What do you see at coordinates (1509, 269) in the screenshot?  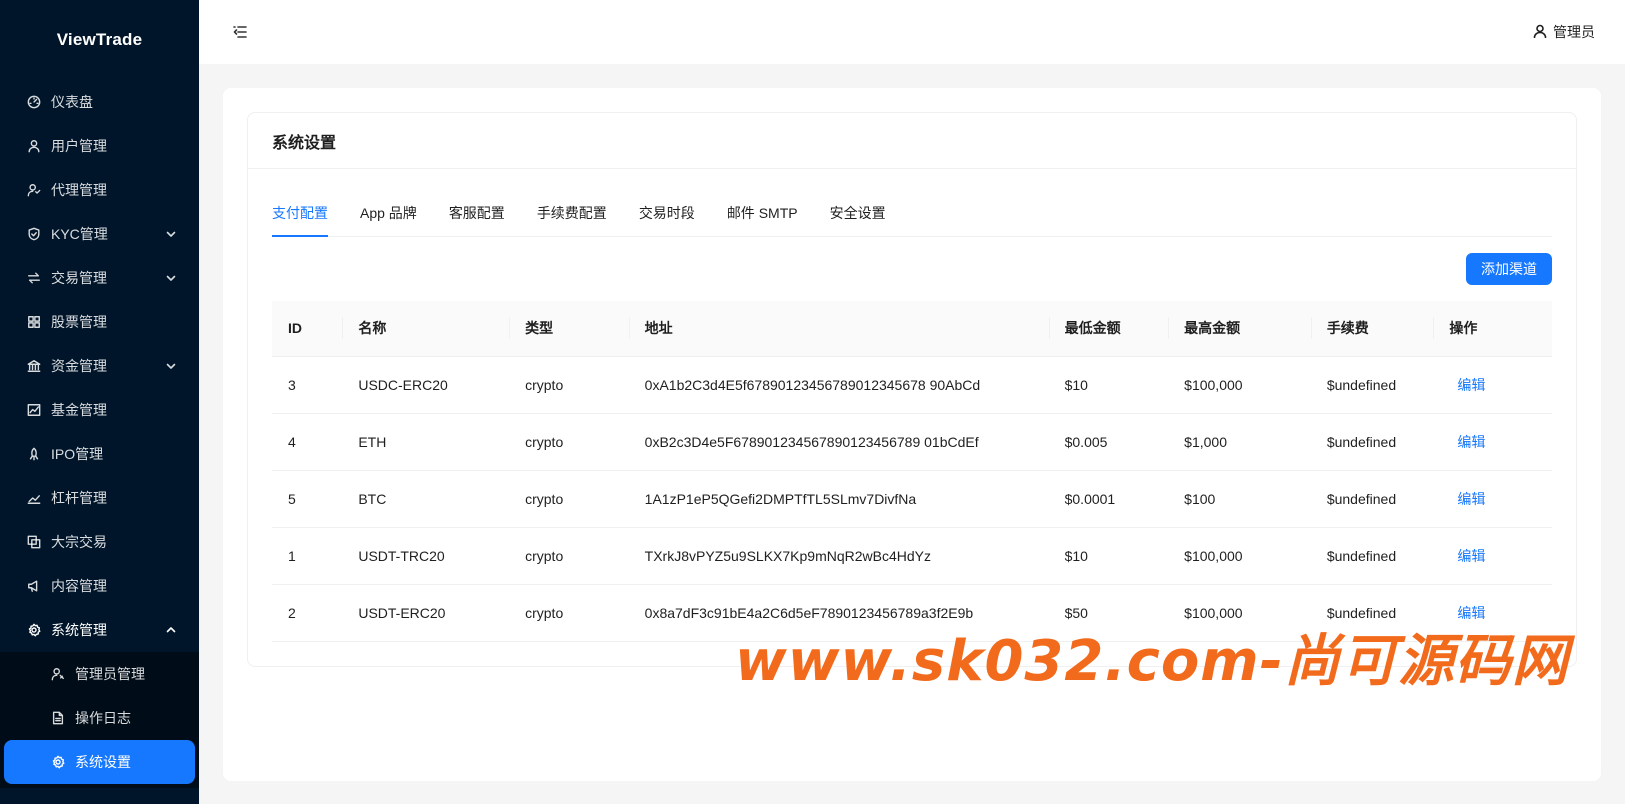 I see `add-channel-button: 添加渠道` at bounding box center [1509, 269].